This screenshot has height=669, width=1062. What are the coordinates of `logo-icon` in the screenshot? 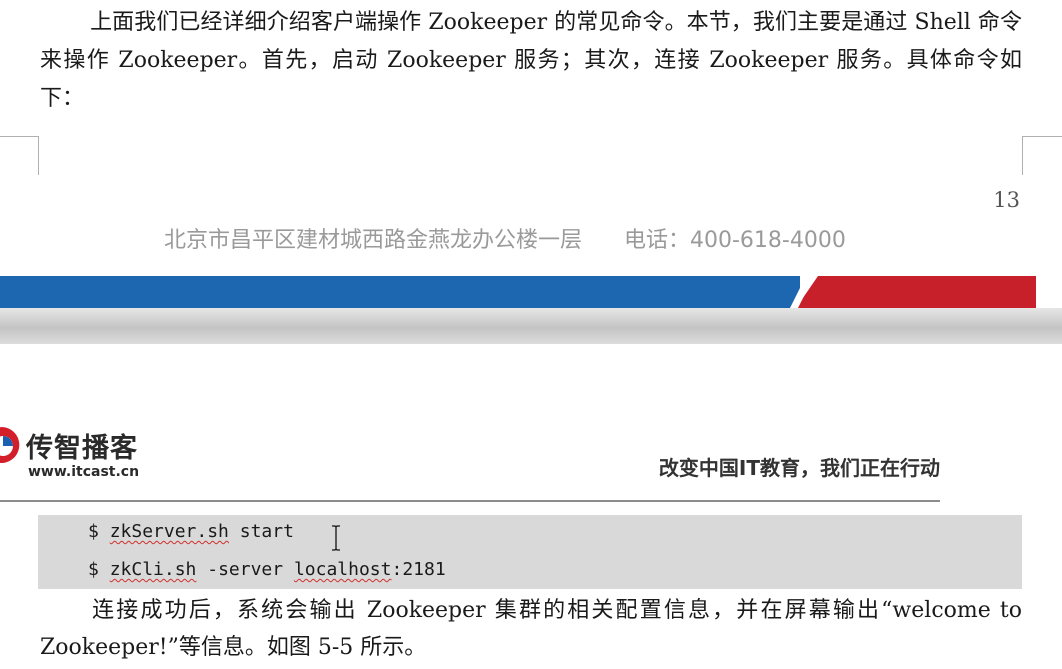 It's located at (10, 445).